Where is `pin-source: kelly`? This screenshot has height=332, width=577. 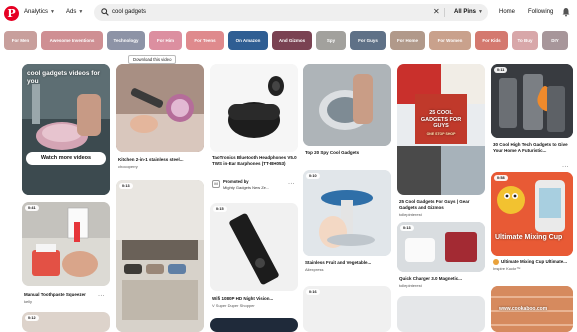
pin-source: kelly is located at coordinates (28, 301).